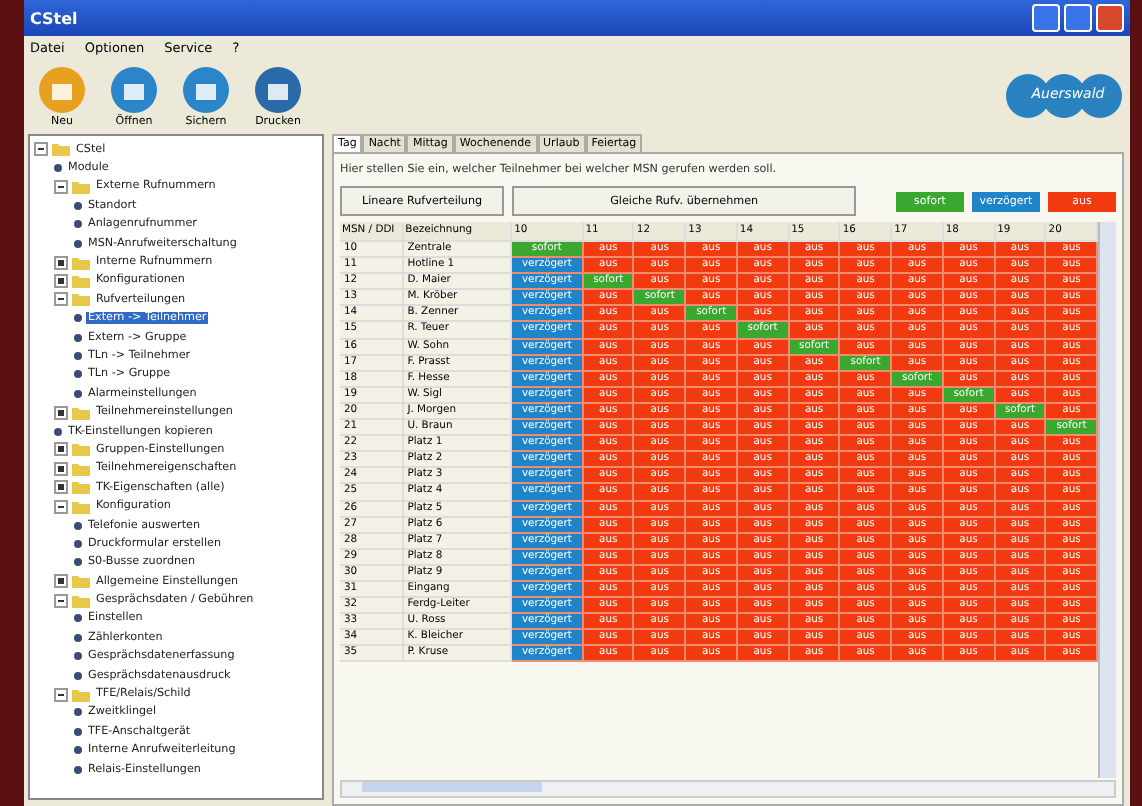  Describe the element at coordinates (1107, 500) in the screenshot. I see `vertical-scrollbar` at that location.